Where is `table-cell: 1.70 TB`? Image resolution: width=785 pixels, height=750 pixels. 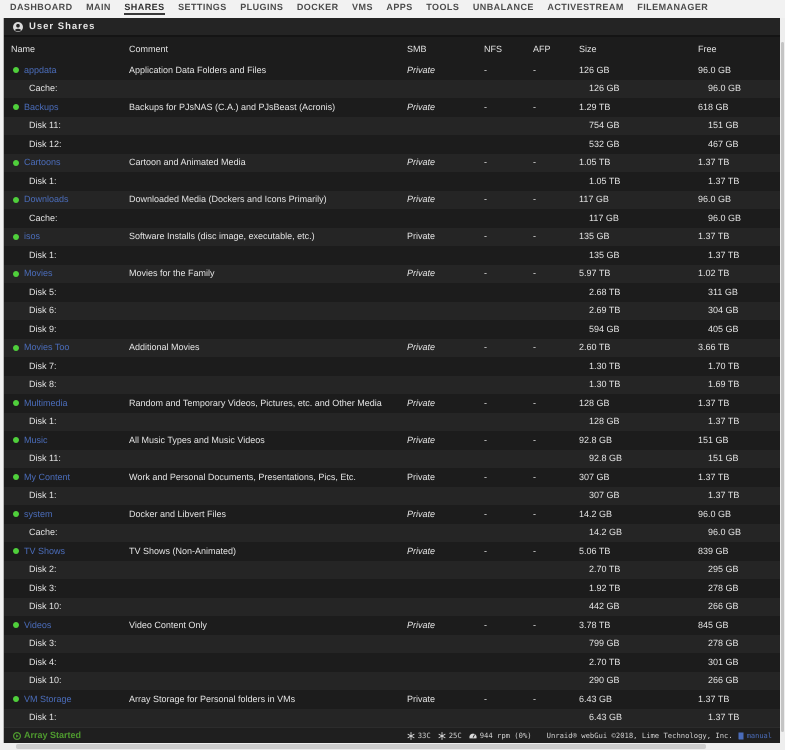
table-cell: 1.70 TB is located at coordinates (724, 366).